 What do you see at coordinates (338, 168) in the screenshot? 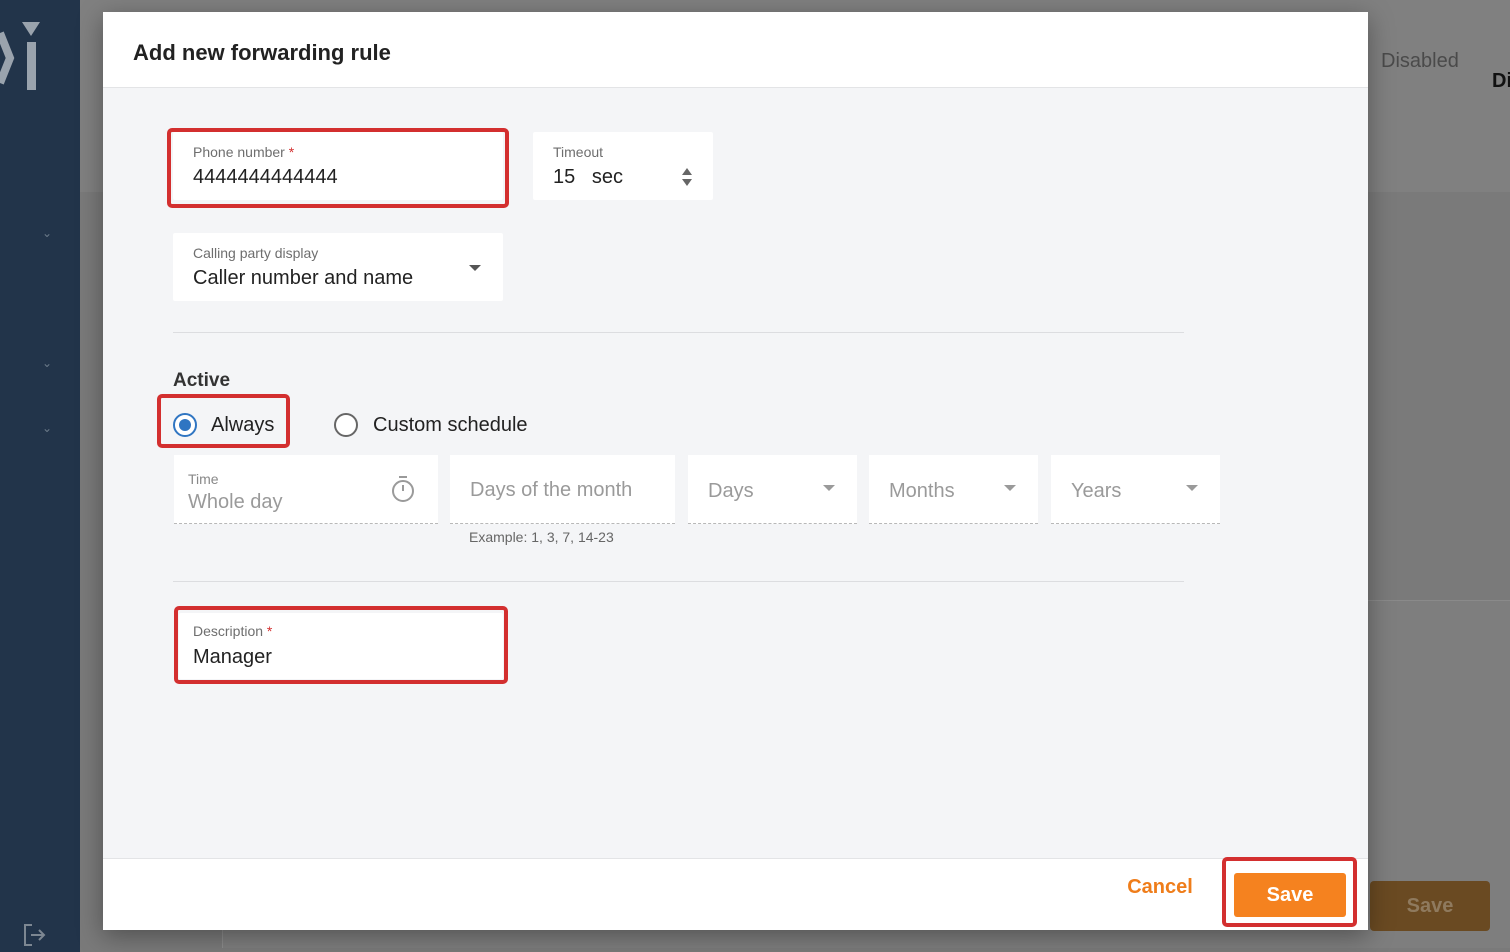
I see `highlight-phone-number` at bounding box center [338, 168].